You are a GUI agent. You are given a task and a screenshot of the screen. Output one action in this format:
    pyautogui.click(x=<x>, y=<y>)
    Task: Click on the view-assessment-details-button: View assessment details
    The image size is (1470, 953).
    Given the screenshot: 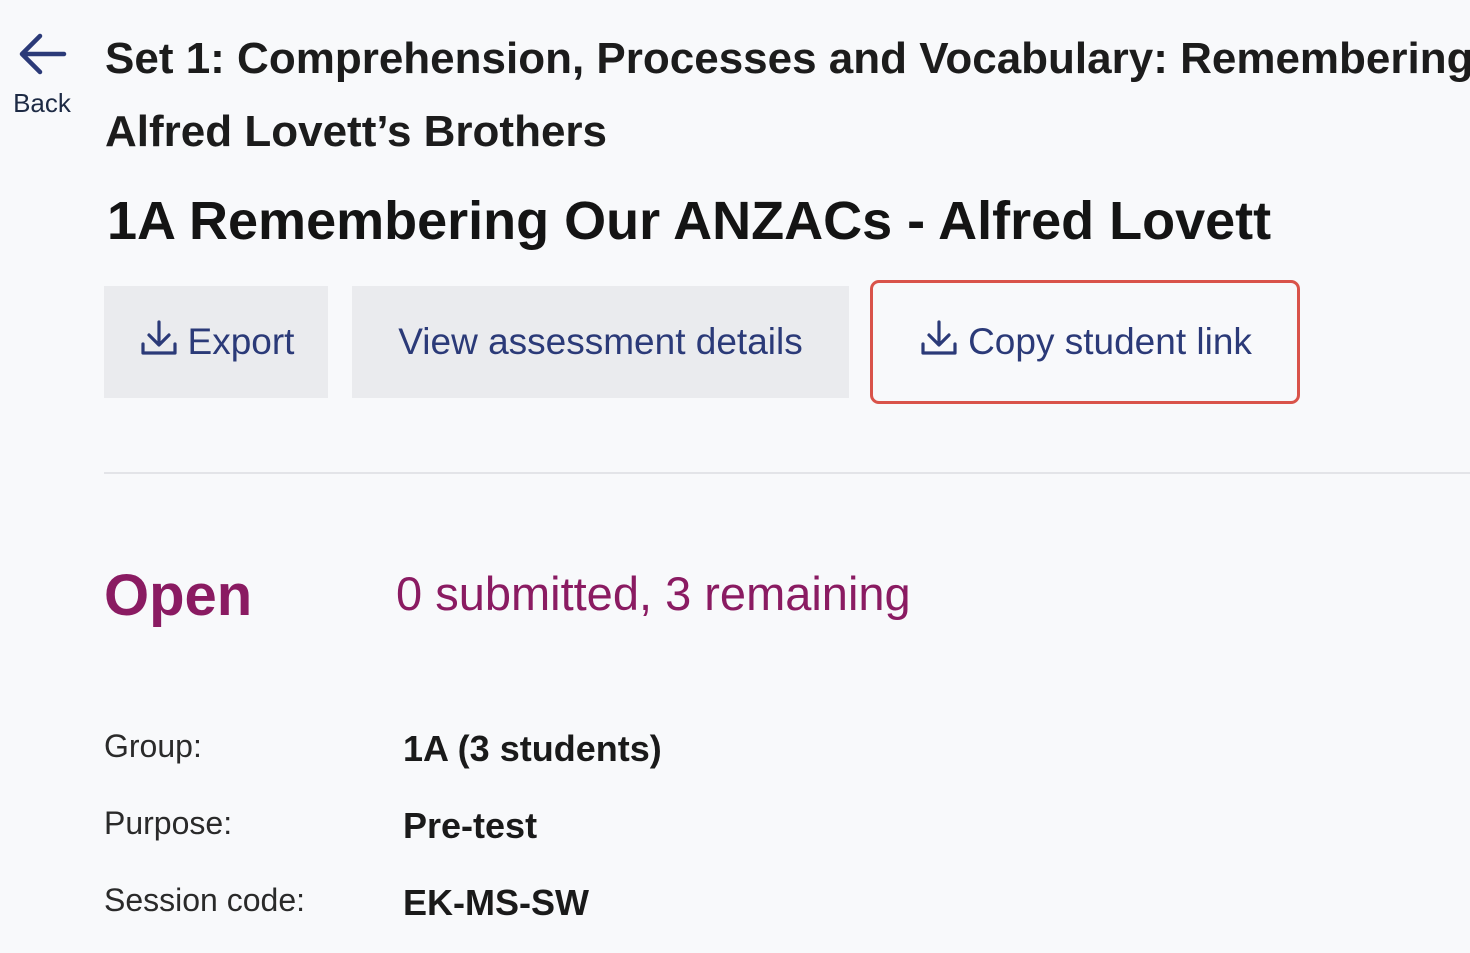 What is the action you would take?
    pyautogui.click(x=600, y=342)
    